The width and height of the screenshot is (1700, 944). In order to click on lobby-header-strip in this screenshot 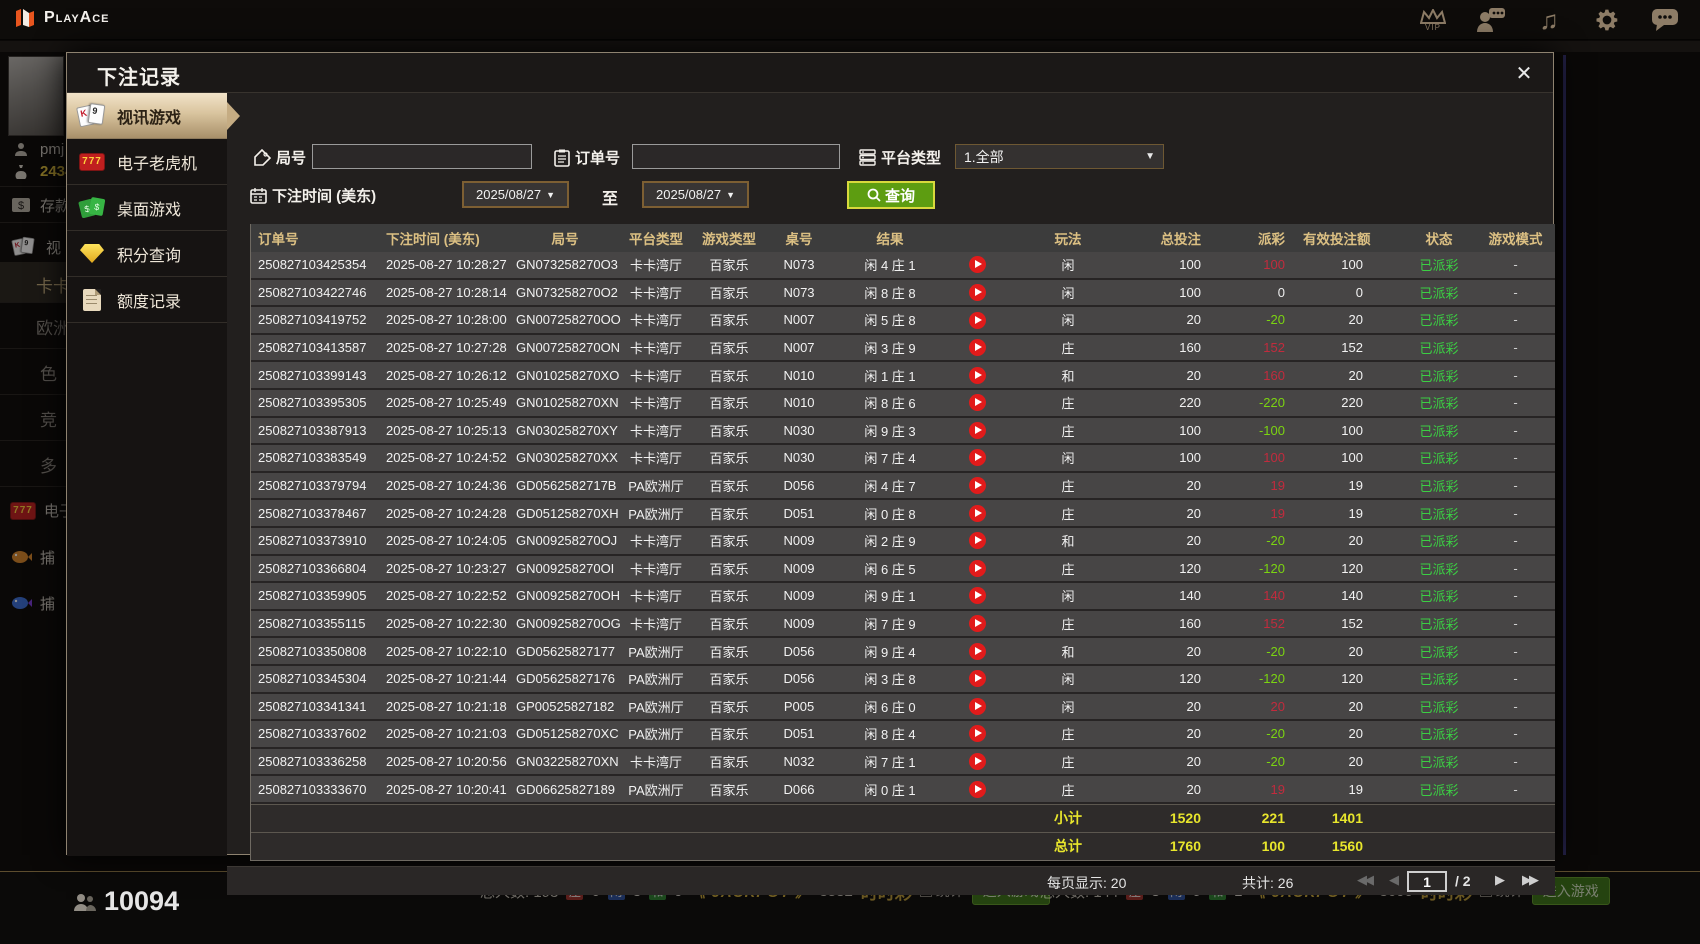, I will do `click(850, 46)`.